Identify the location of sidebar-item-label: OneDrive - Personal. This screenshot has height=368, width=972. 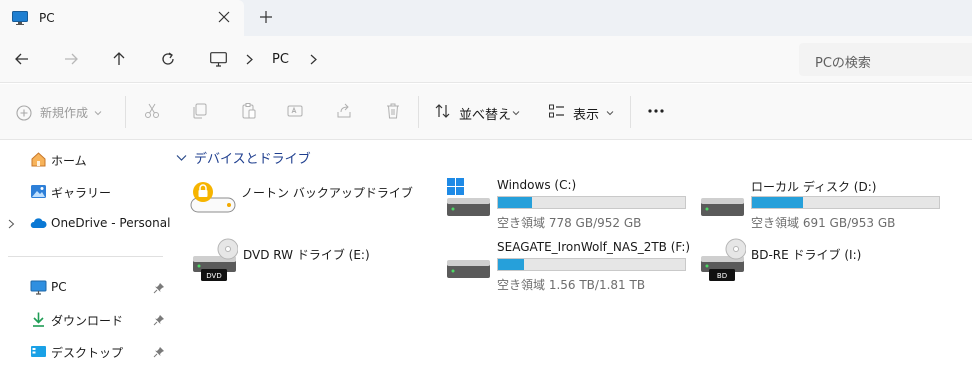
(111, 223).